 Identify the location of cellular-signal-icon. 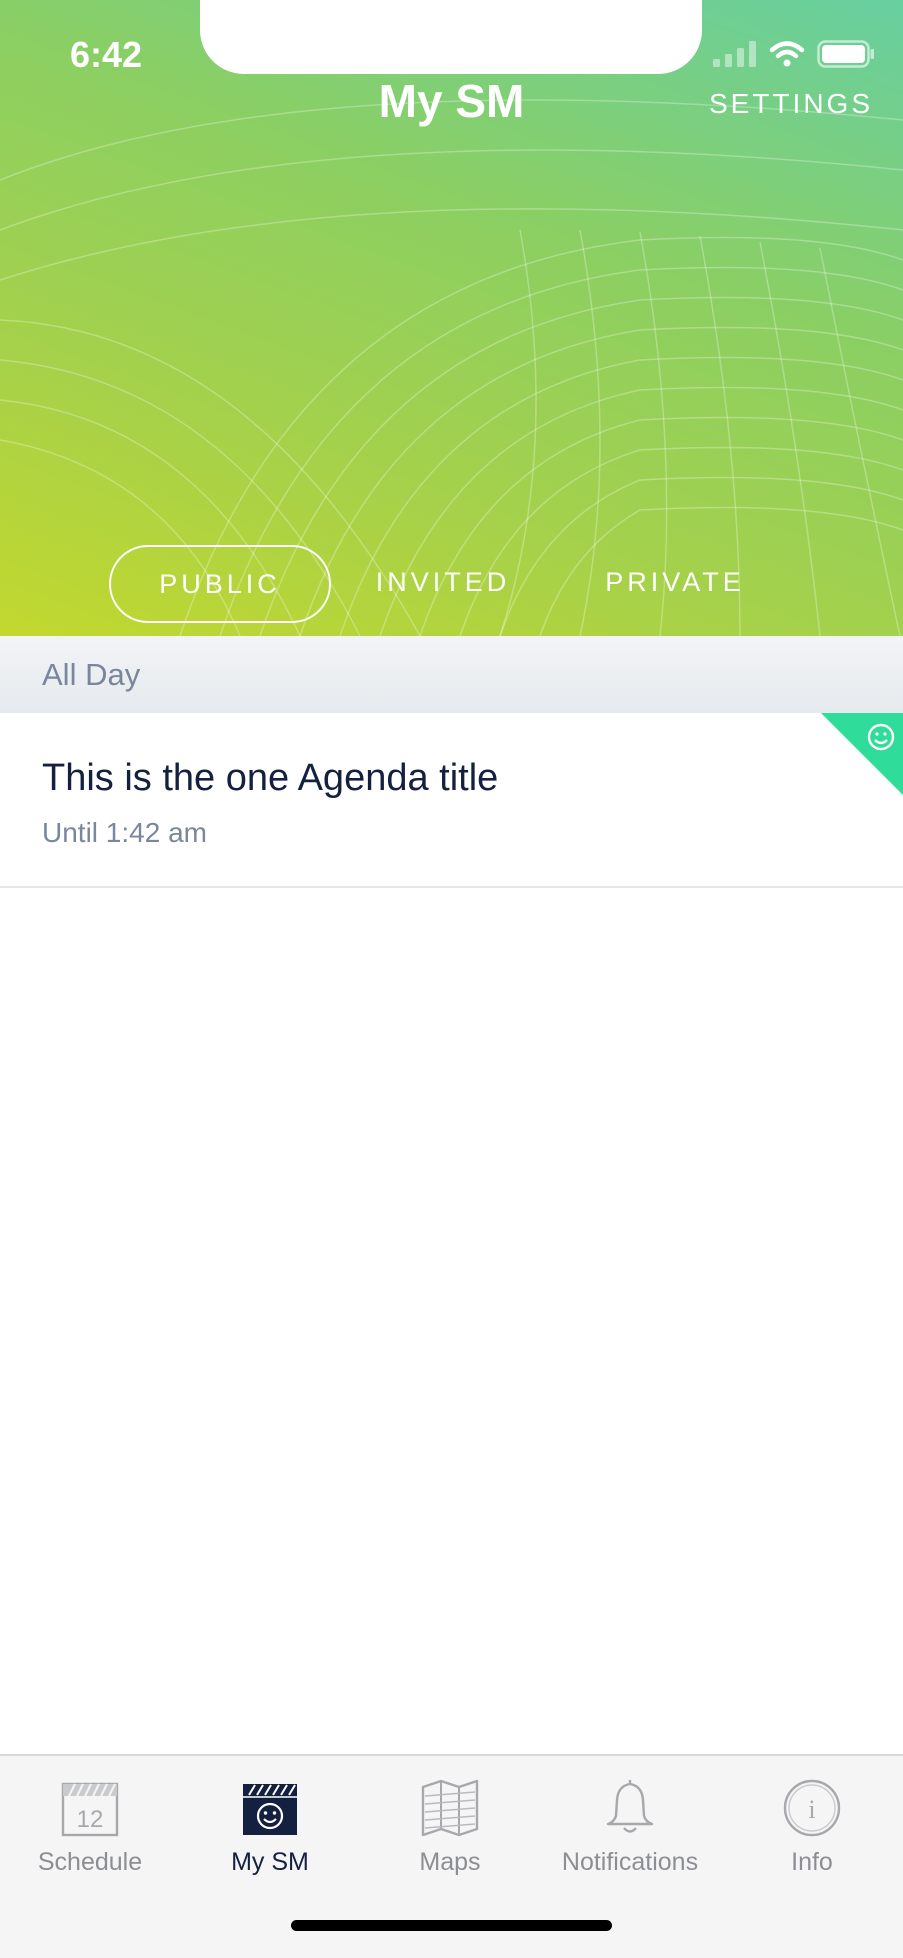
(734, 54).